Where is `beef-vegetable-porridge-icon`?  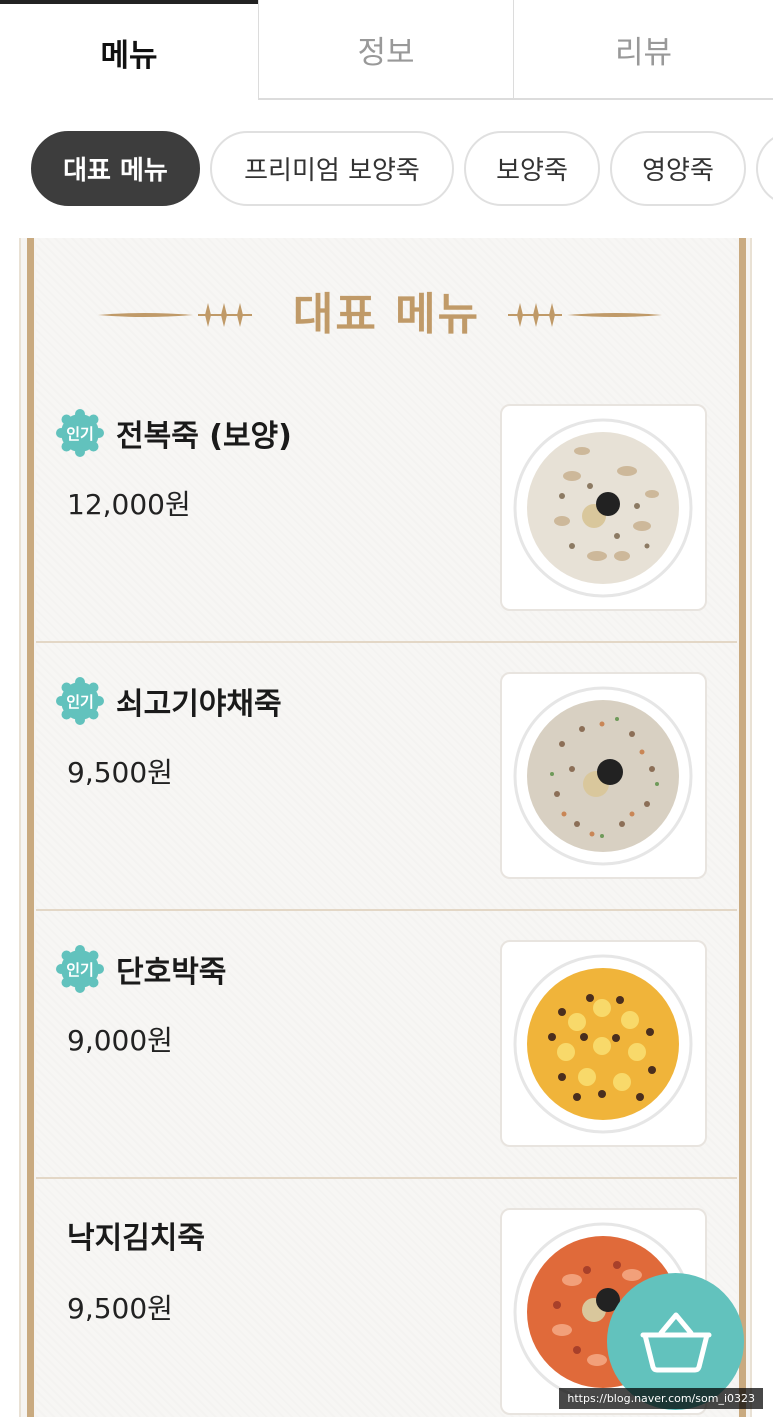
beef-vegetable-porridge-icon is located at coordinates (603, 776).